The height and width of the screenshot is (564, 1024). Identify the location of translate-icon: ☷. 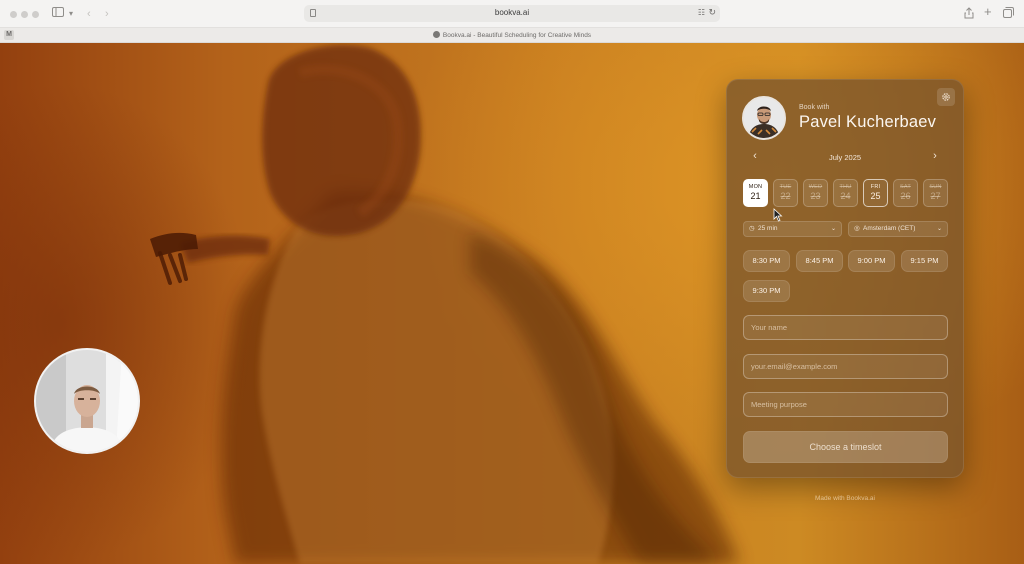
(701, 12).